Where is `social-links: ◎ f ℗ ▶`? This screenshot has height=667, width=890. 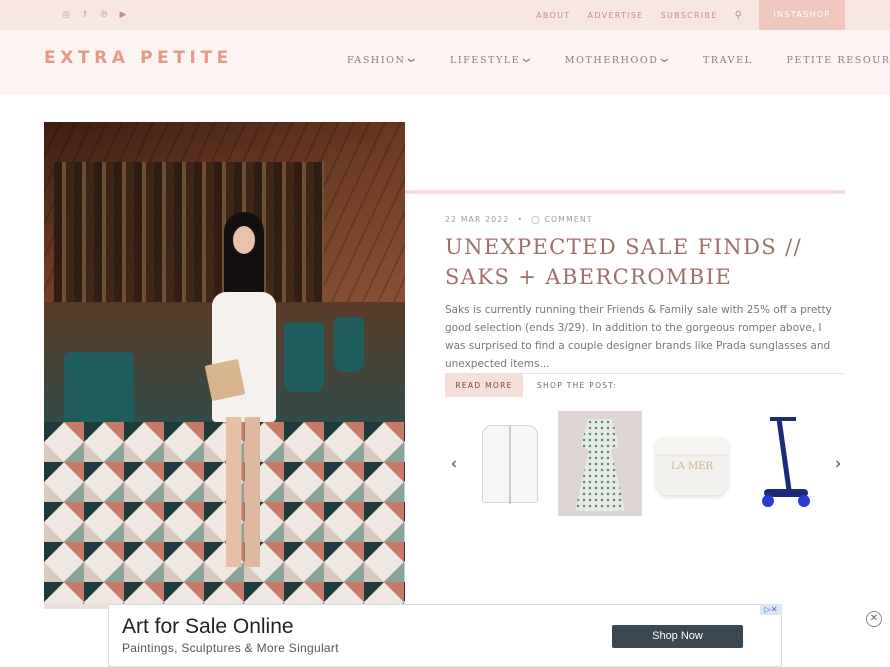
social-links: ◎ f ℗ ▶ is located at coordinates (94, 14).